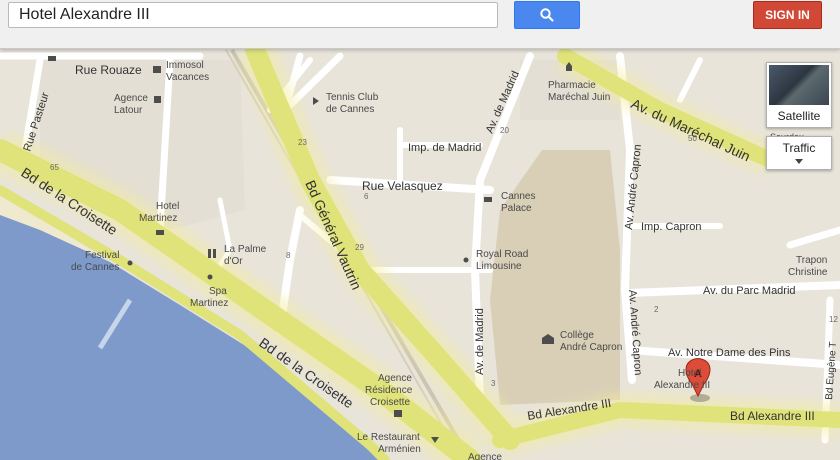  What do you see at coordinates (485, 456) in the screenshot?
I see `place-label-agence-bottom: Agence` at bounding box center [485, 456].